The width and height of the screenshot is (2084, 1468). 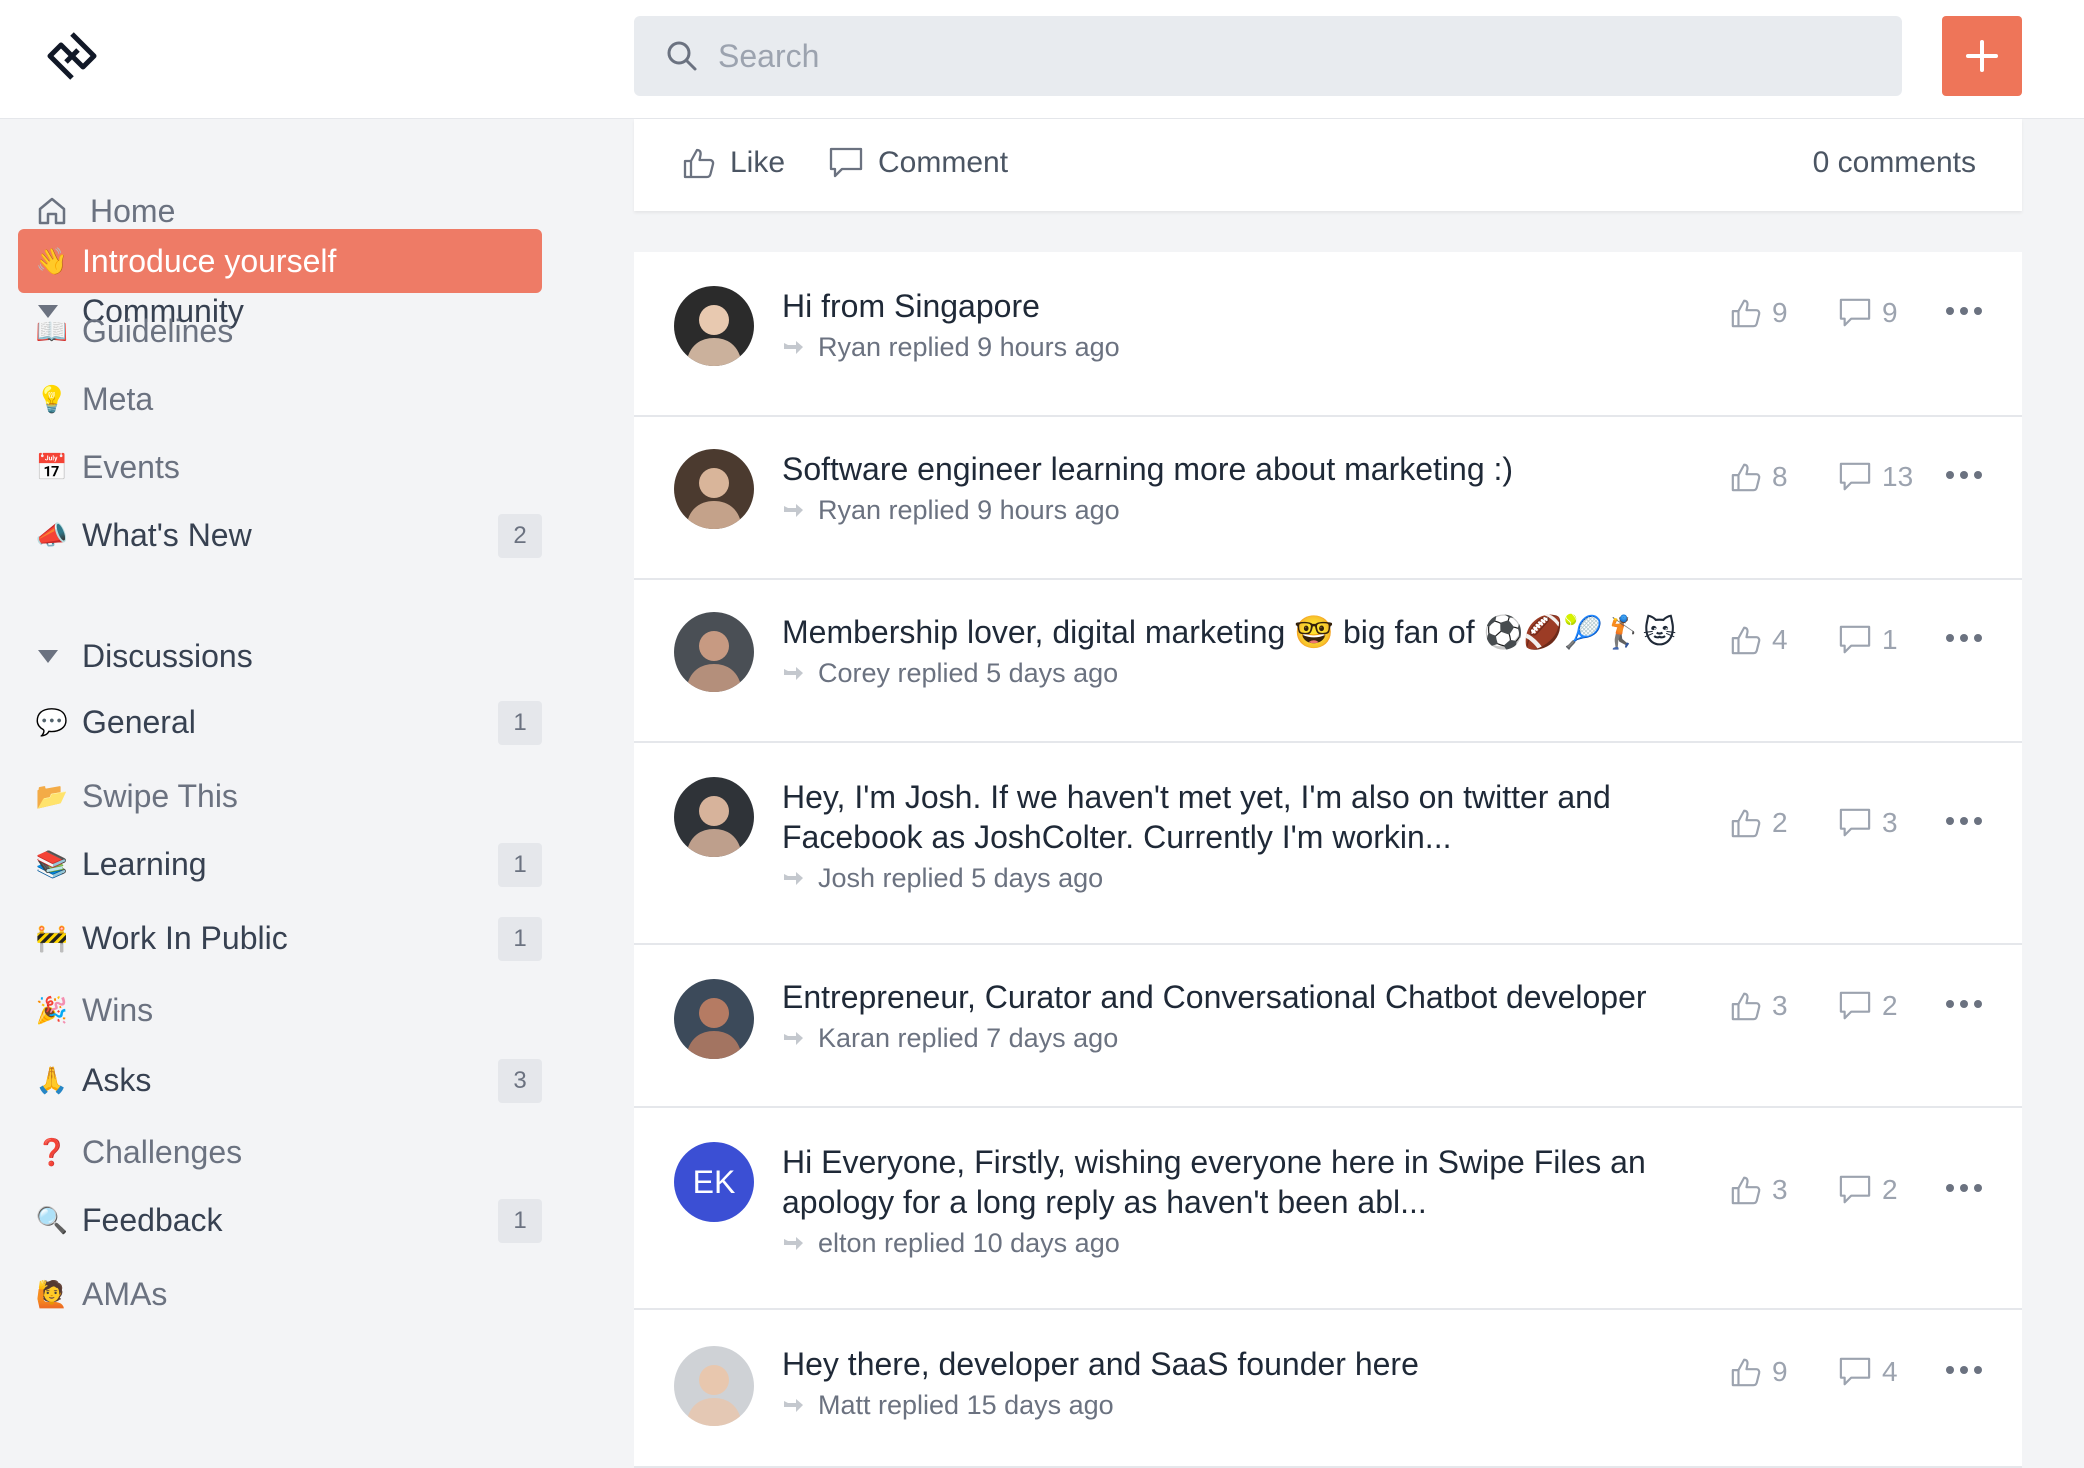 I want to click on like-count-button: 4, so click(x=1759, y=640).